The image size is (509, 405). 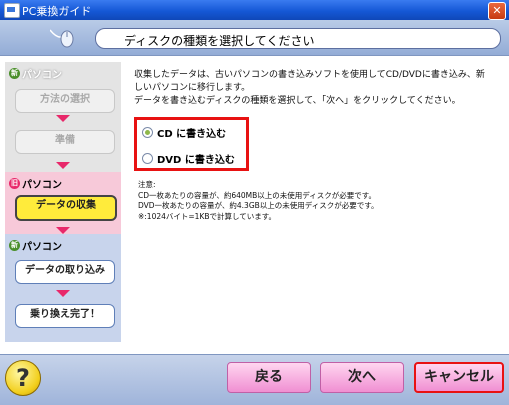 I want to click on section-header-new-pc-2: 新 パソコン, so click(x=35, y=245).